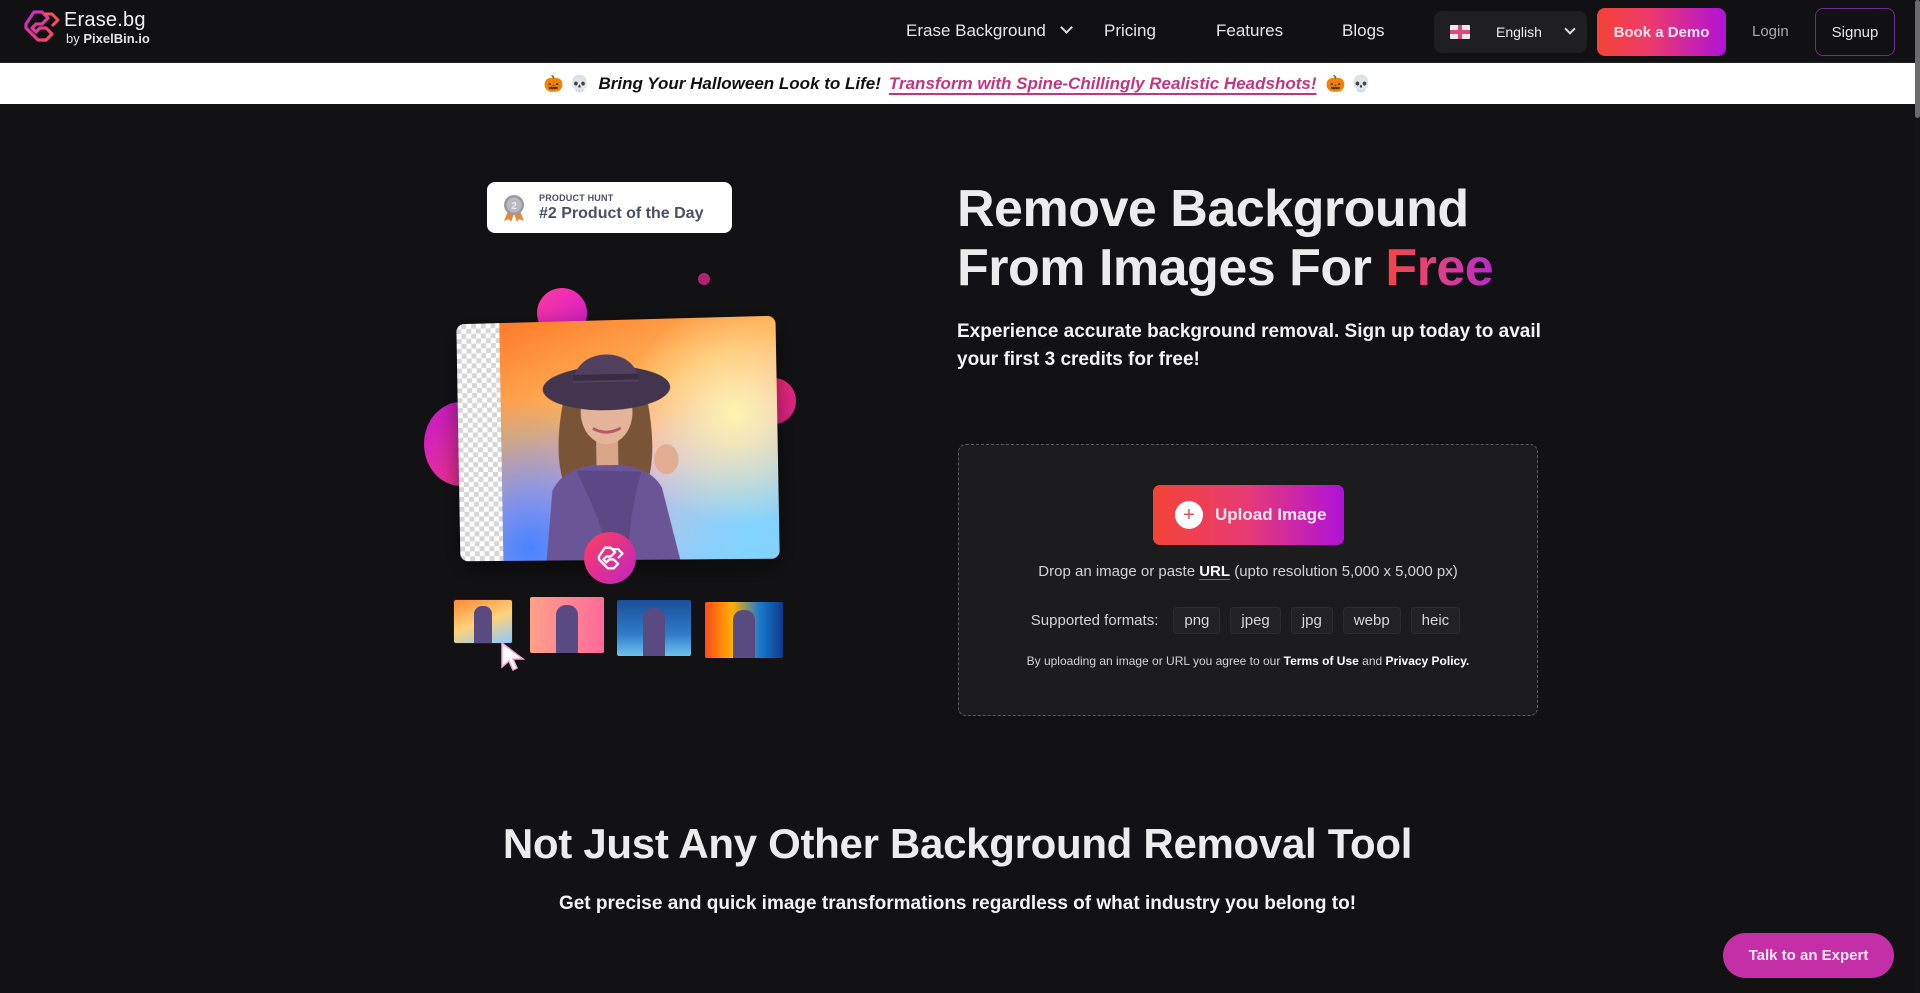 The height and width of the screenshot is (993, 1920). What do you see at coordinates (513, 656) in the screenshot?
I see `cursor-pointer-icon` at bounding box center [513, 656].